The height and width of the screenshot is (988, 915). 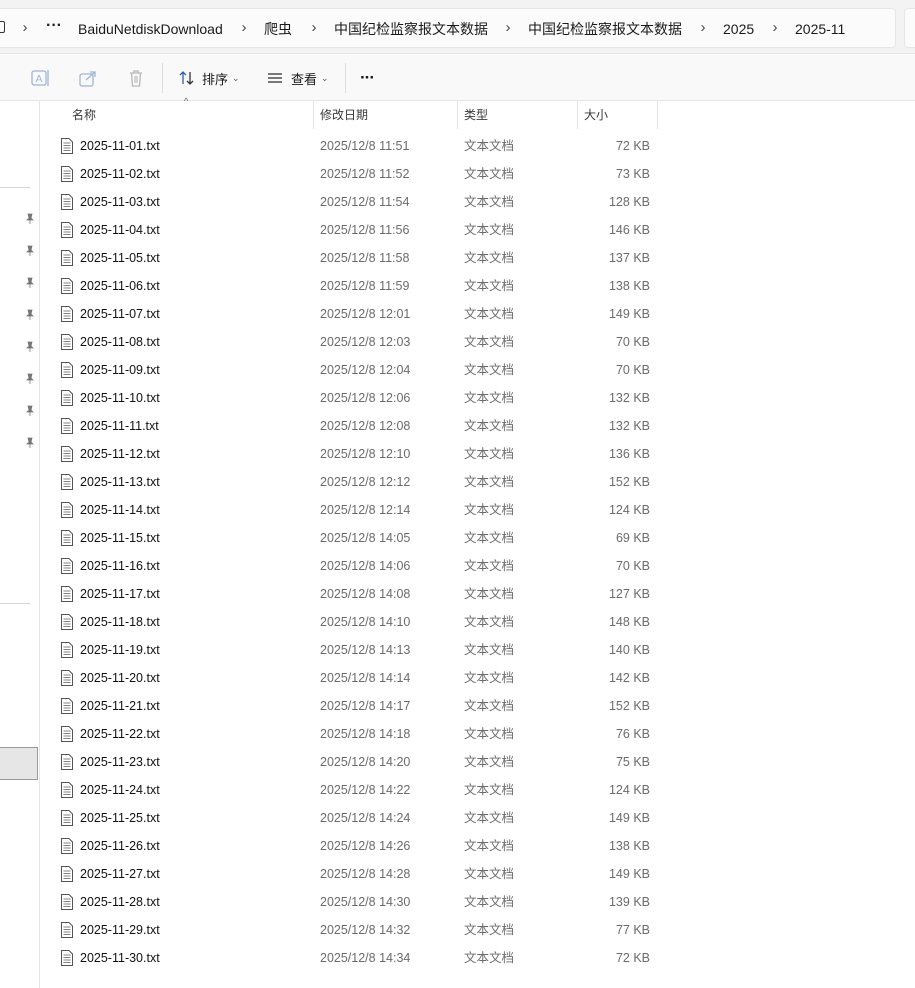 I want to click on file-row: 2025-11-11.txt 2025/12/8 12:08 文本文档 132 KB, so click(x=356, y=426).